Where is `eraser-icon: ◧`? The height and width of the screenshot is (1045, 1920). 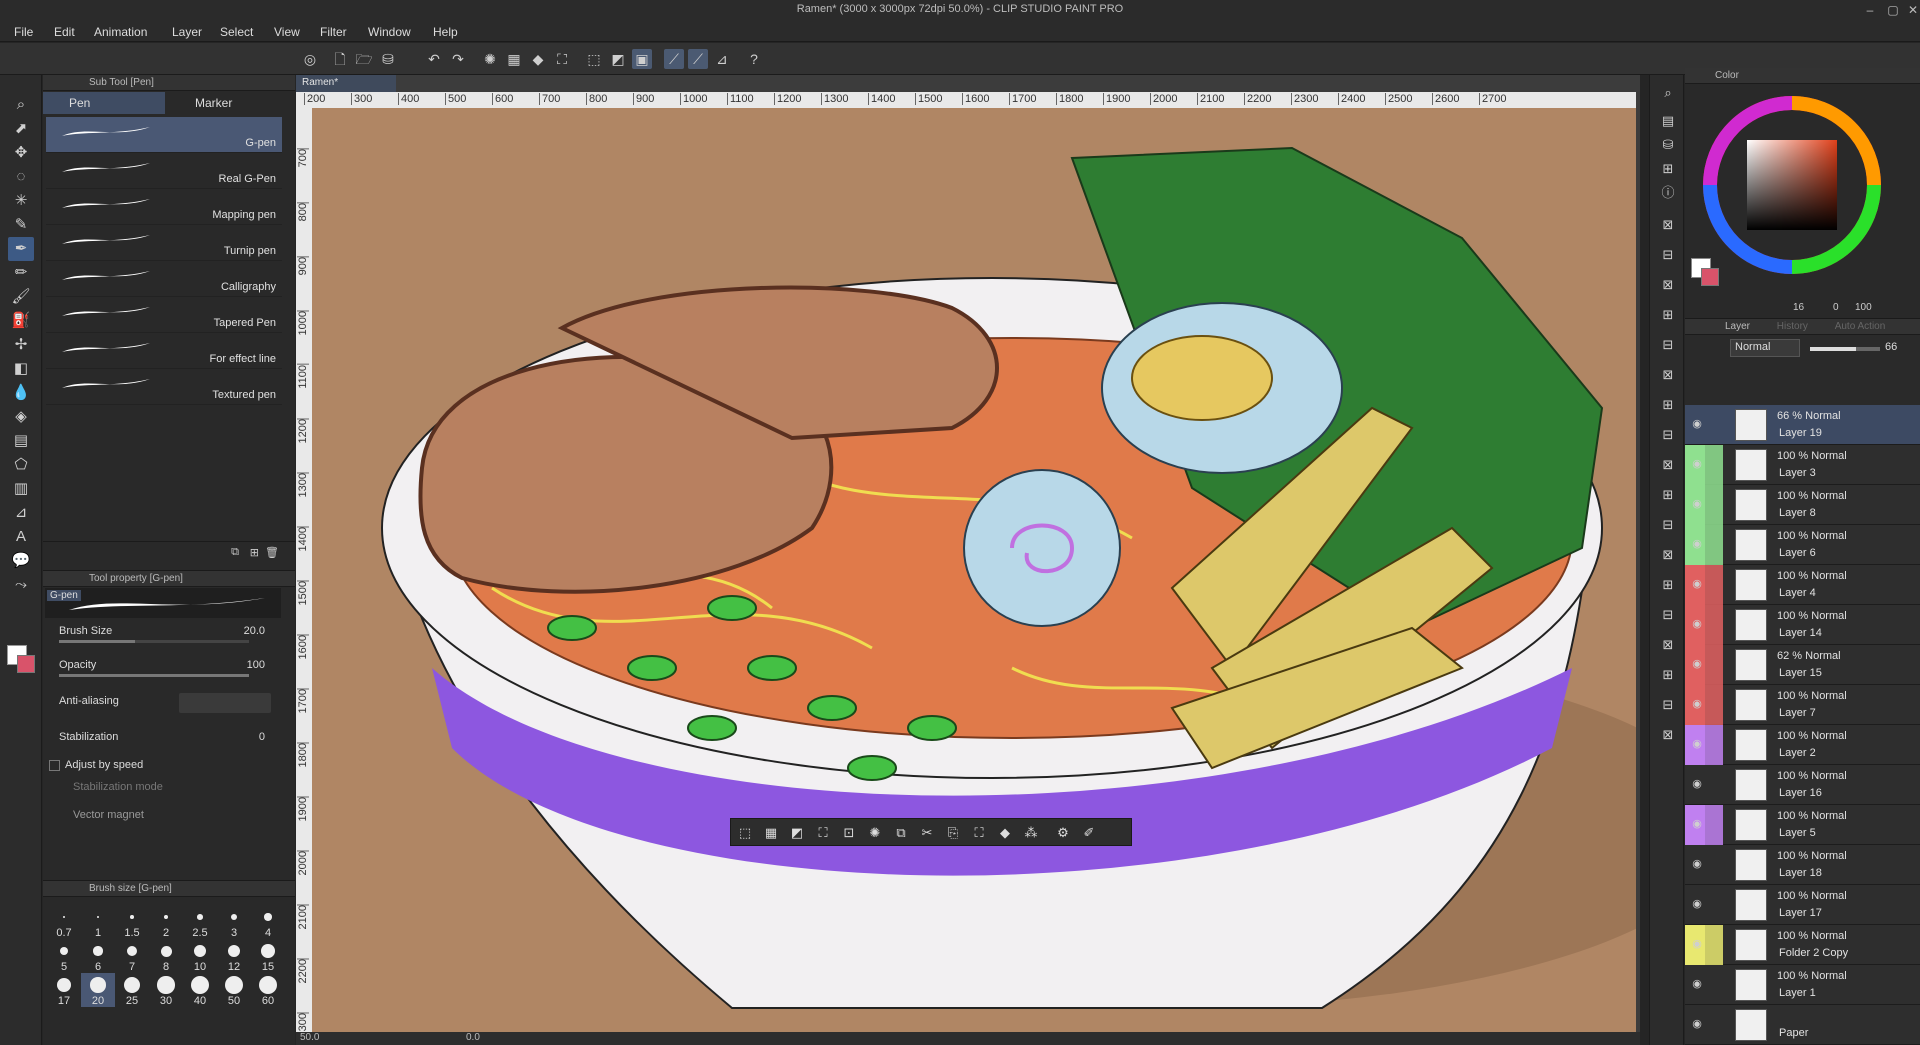 eraser-icon: ◧ is located at coordinates (21, 369).